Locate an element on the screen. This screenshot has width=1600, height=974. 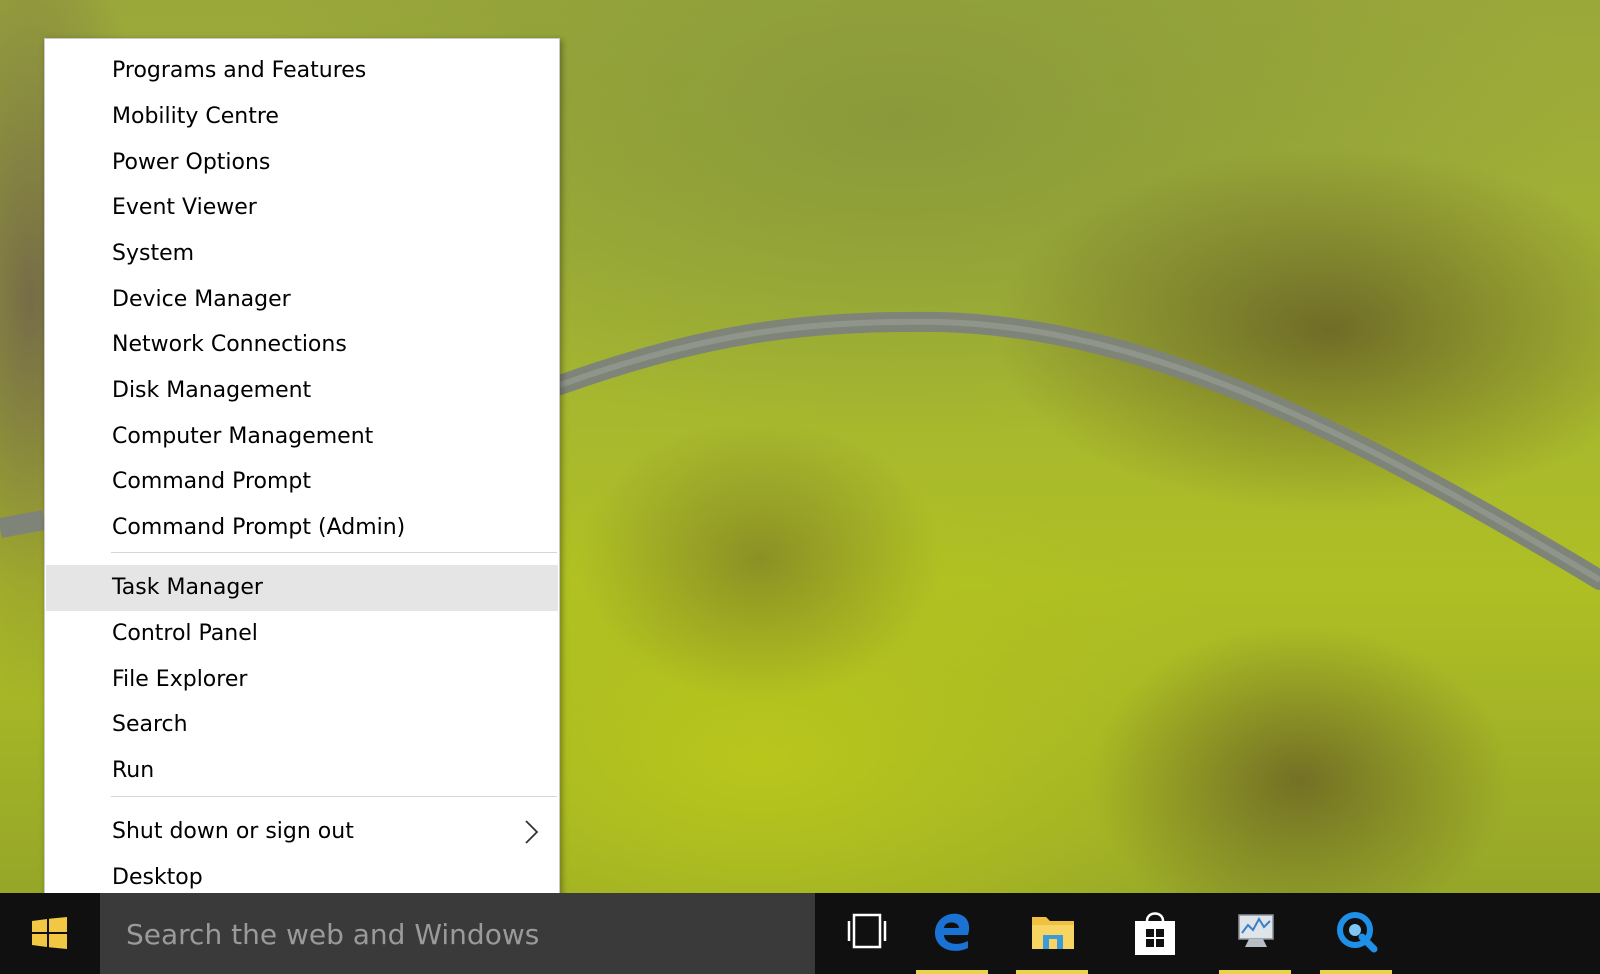
menu-item-label: Computer Management is located at coordinates (243, 436).